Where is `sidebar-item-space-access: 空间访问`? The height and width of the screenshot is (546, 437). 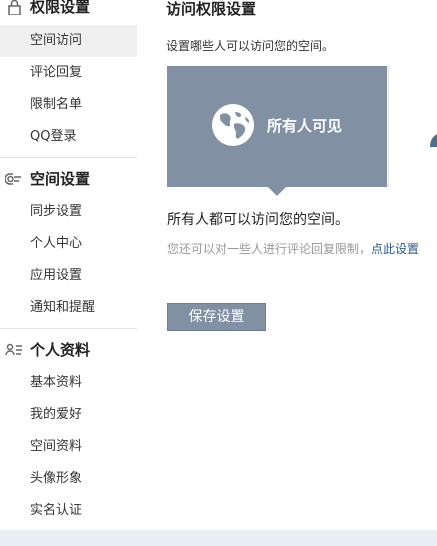 sidebar-item-space-access: 空间访问 is located at coordinates (68, 41).